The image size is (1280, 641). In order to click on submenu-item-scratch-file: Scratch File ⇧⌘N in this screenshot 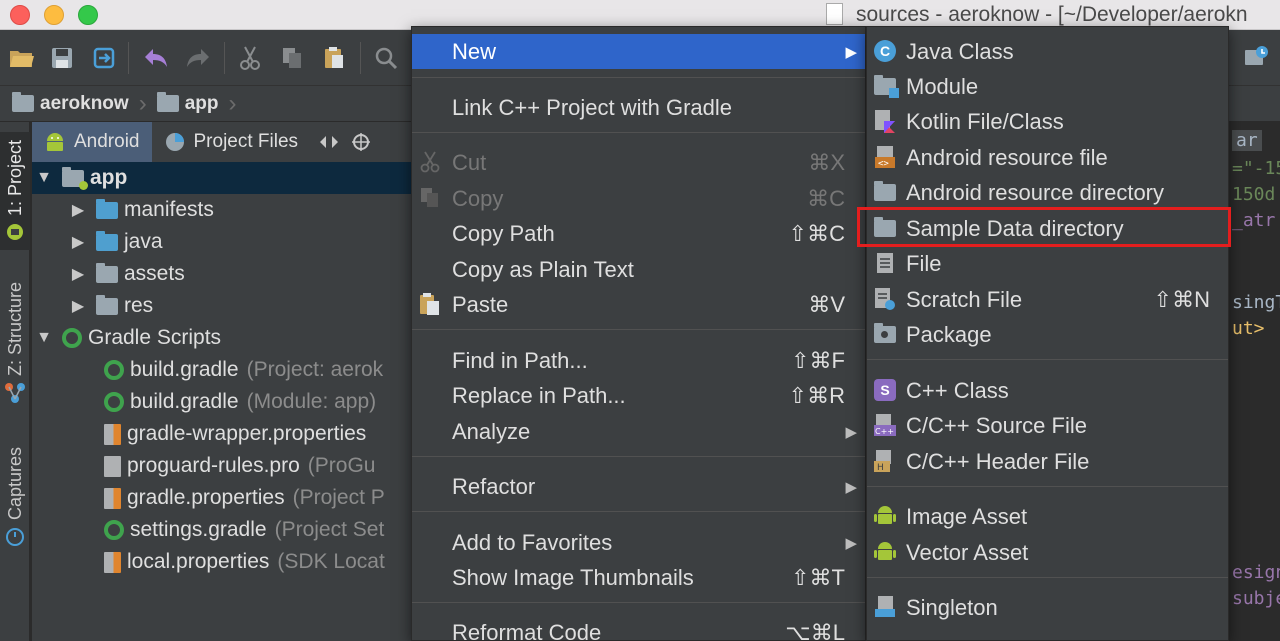, I will do `click(1047, 299)`.